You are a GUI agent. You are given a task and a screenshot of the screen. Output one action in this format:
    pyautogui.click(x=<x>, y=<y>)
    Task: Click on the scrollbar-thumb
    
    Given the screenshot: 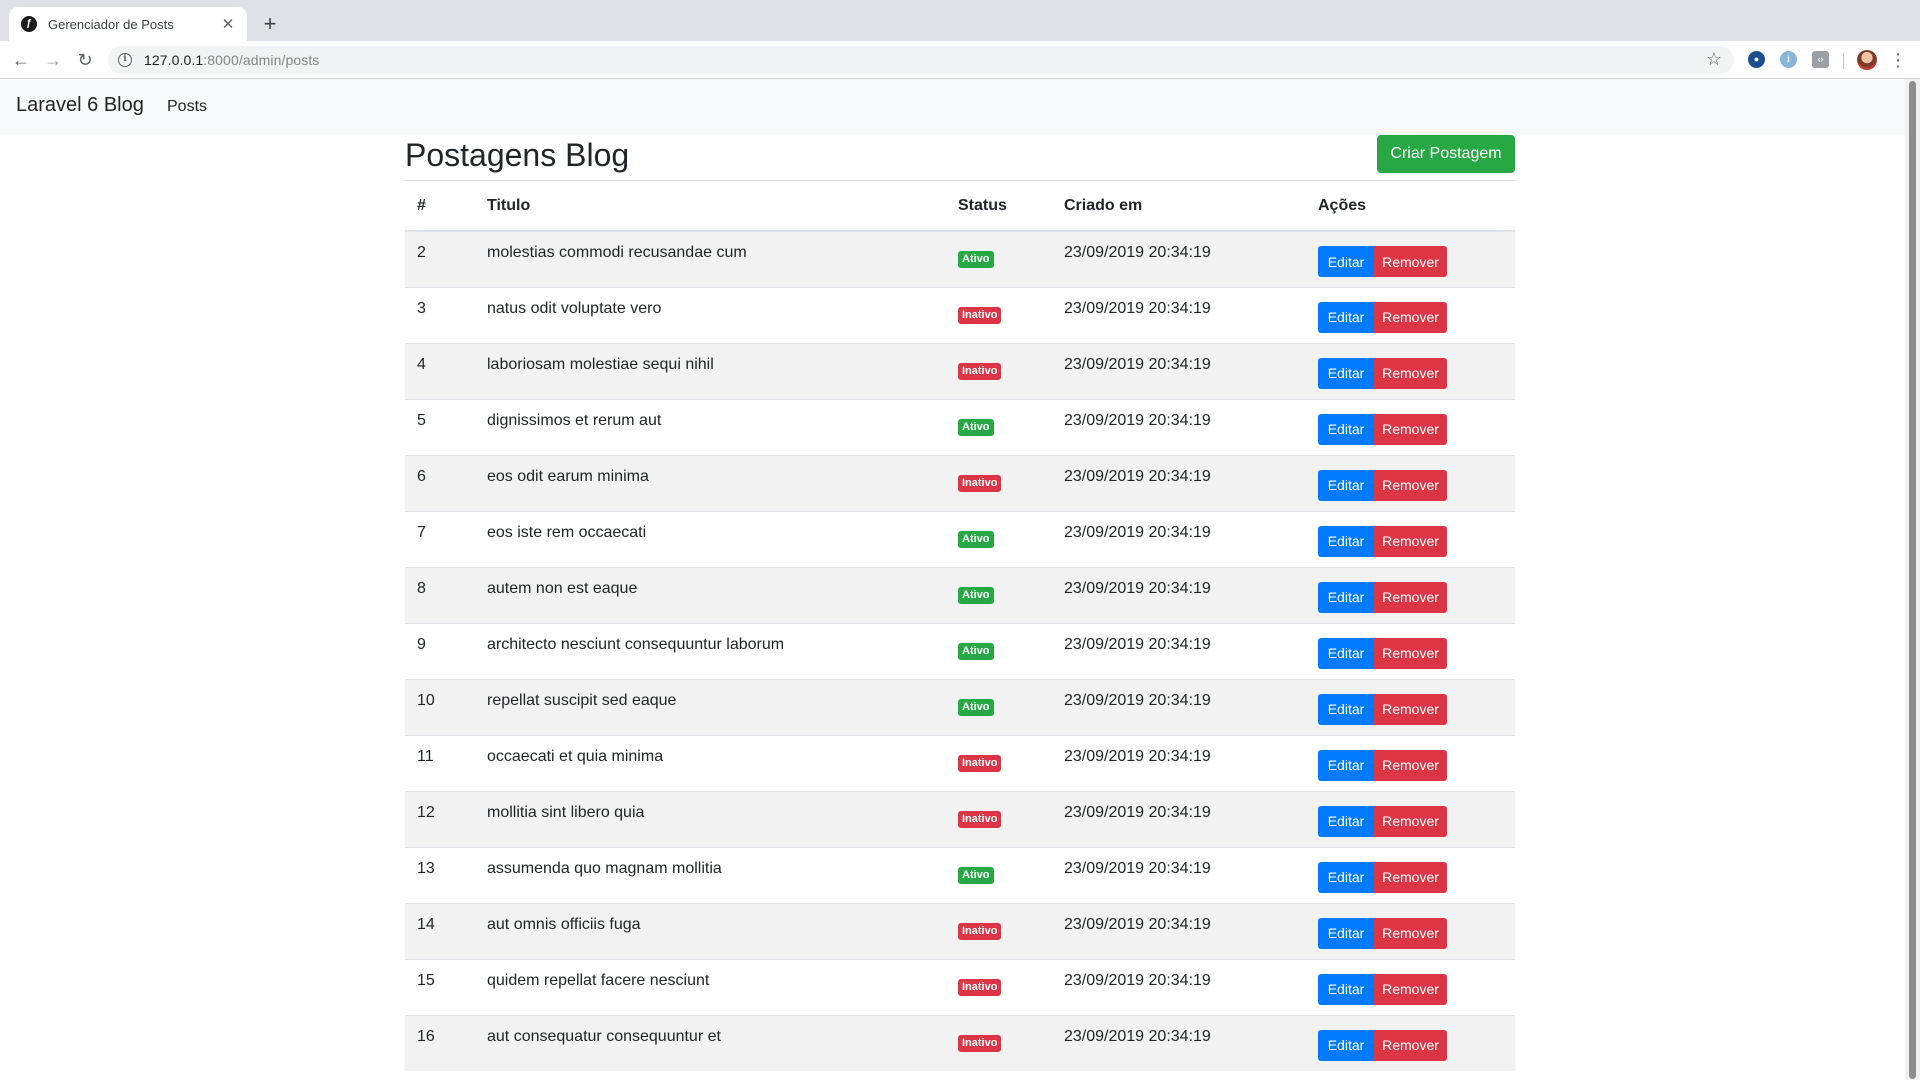 What is the action you would take?
    pyautogui.click(x=1912, y=580)
    